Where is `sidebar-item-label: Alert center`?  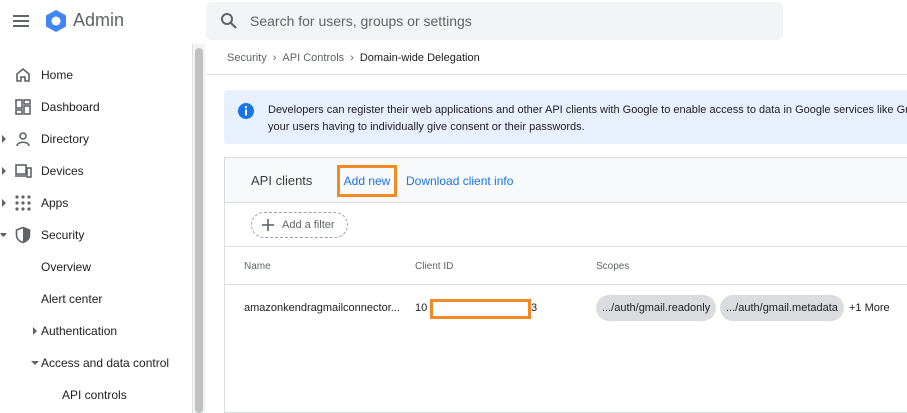 sidebar-item-label: Alert center is located at coordinates (72, 299).